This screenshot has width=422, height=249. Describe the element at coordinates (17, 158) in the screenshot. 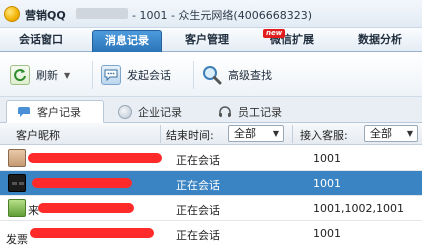

I see `man-avatar-icon` at that location.